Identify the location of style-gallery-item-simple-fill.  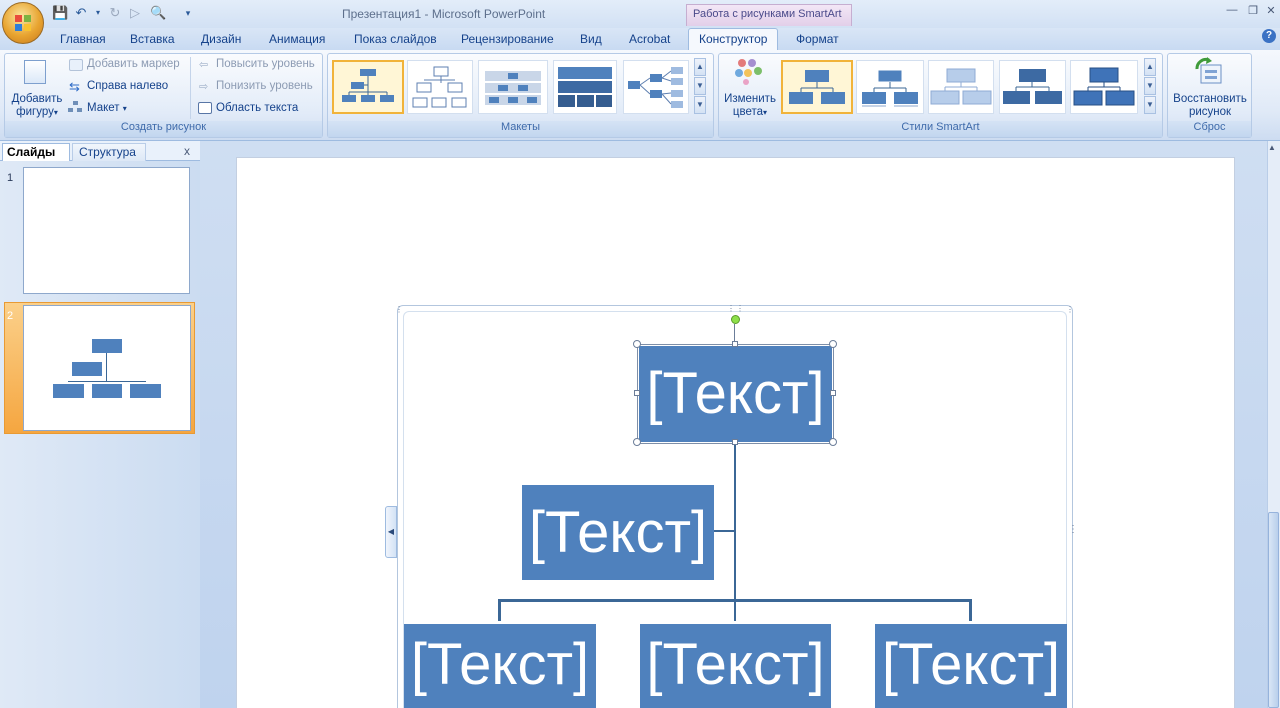
(817, 87).